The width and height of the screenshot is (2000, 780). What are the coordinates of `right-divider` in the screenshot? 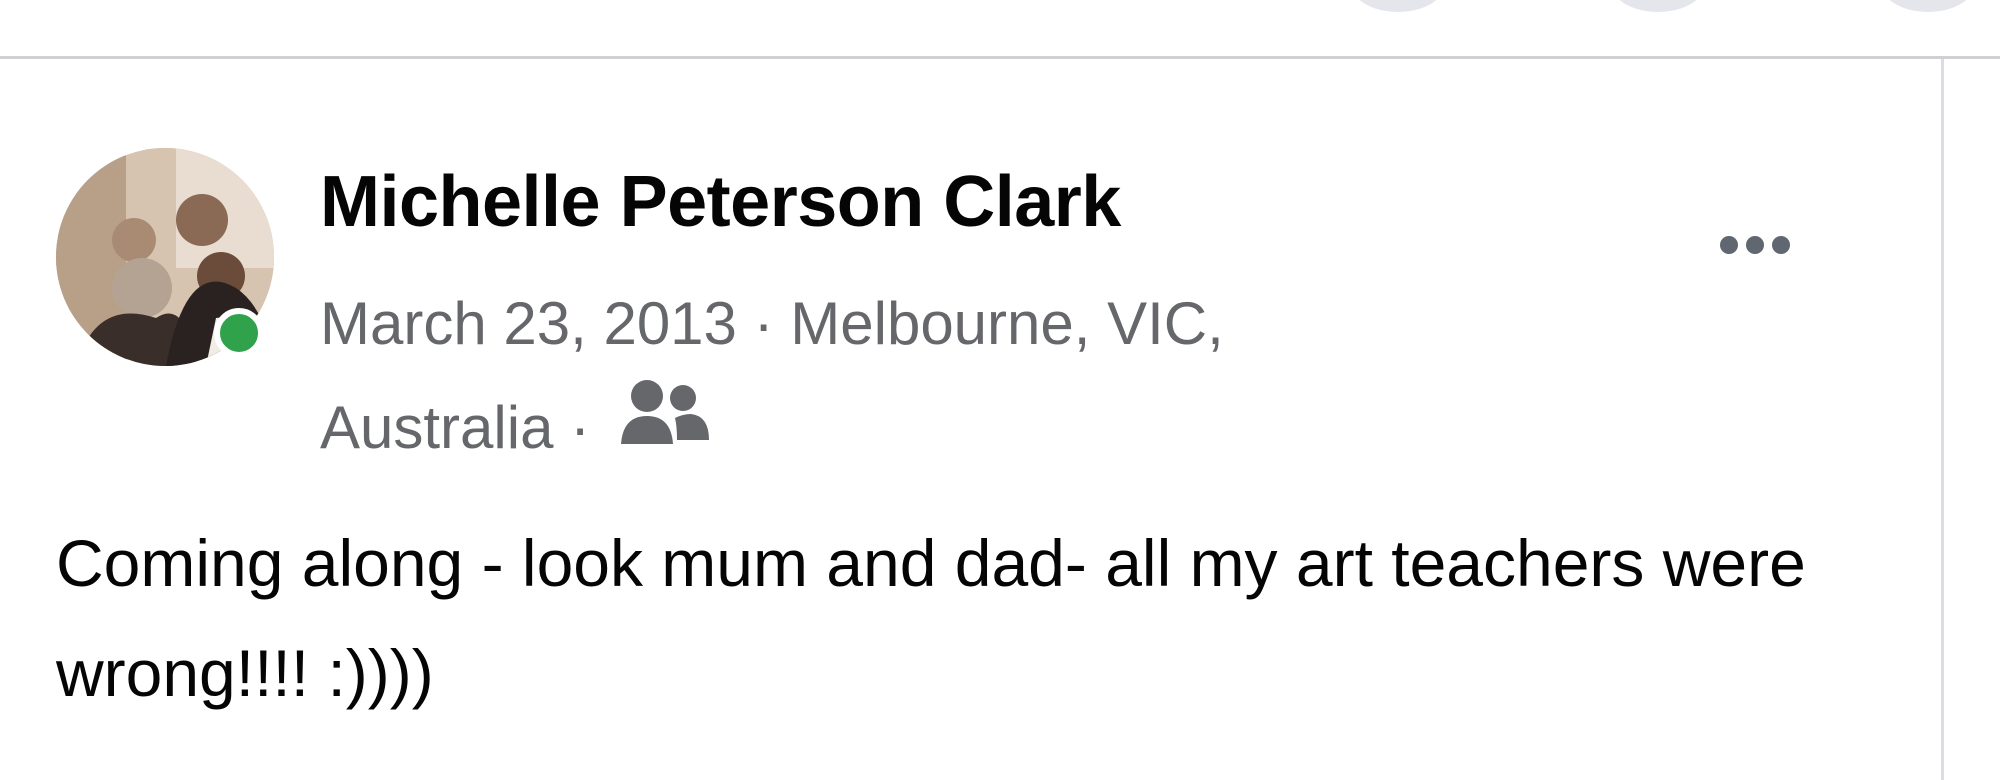 It's located at (1942, 419).